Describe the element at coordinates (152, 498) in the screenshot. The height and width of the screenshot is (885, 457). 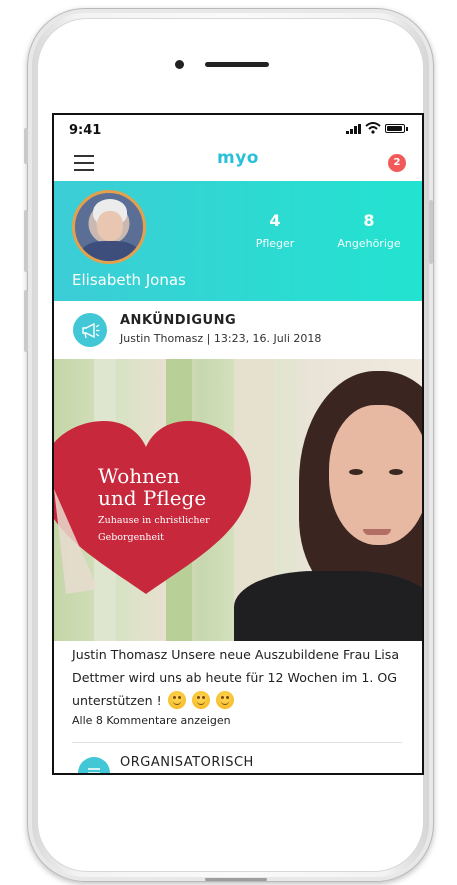
I see `heart-line-2: und Pflege` at that location.